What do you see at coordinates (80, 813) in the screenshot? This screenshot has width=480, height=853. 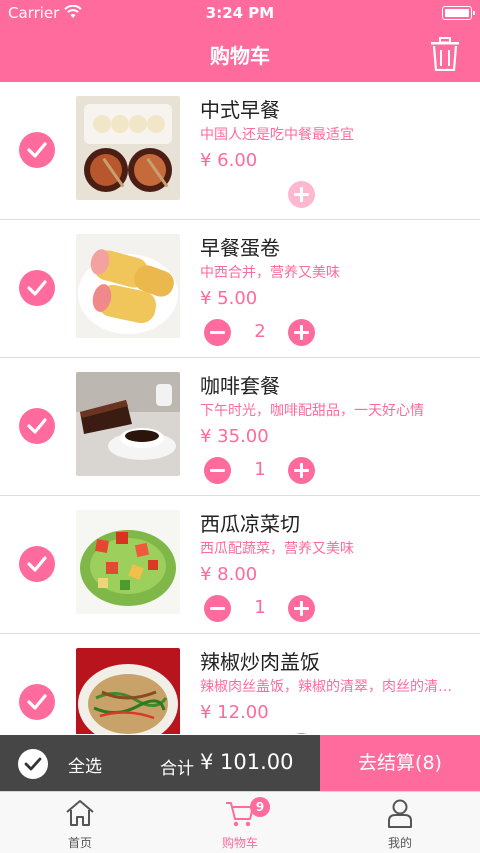 I see `home-icon` at bounding box center [80, 813].